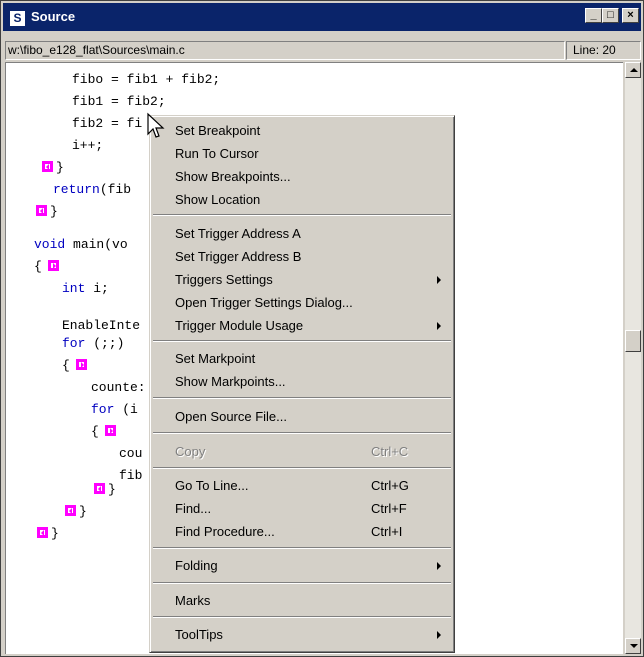  I want to click on arrow-down-icon, so click(634, 646).